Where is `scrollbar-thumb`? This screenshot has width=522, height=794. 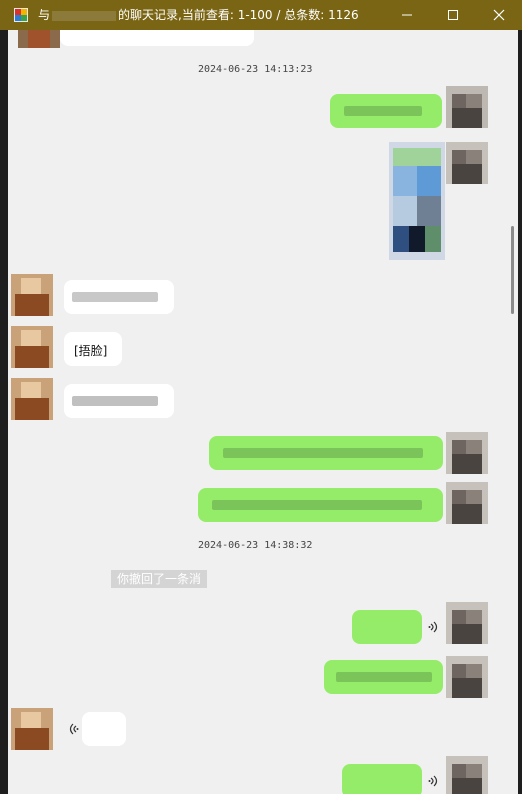 scrollbar-thumb is located at coordinates (512, 270).